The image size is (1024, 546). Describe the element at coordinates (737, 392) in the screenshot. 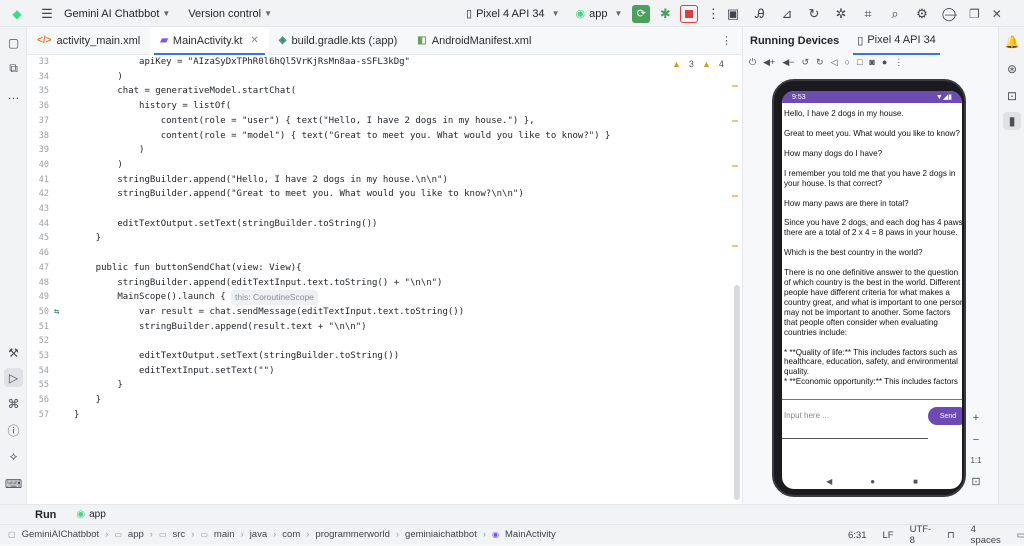

I see `editor-scrollbar` at that location.